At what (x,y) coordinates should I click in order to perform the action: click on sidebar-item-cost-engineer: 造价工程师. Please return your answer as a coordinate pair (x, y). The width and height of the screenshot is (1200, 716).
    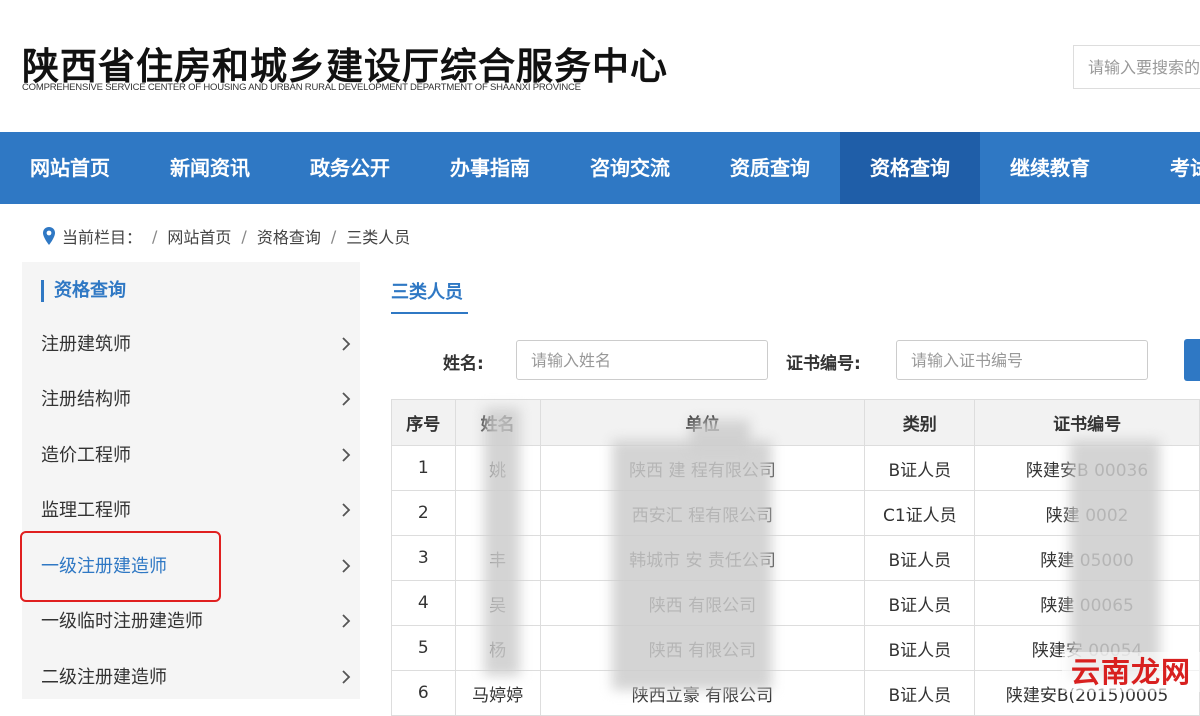
    Looking at the image, I should click on (191, 455).